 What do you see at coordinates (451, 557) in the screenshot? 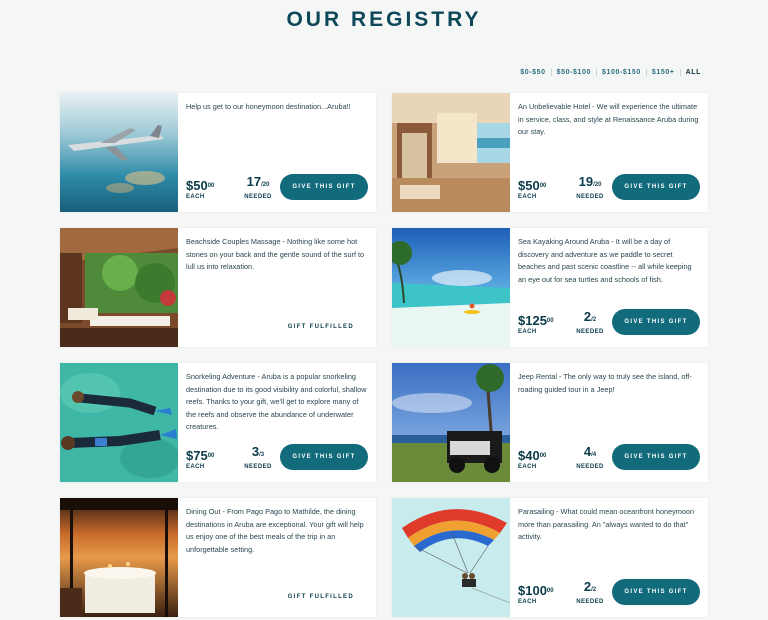
I see `parasail-photo` at bounding box center [451, 557].